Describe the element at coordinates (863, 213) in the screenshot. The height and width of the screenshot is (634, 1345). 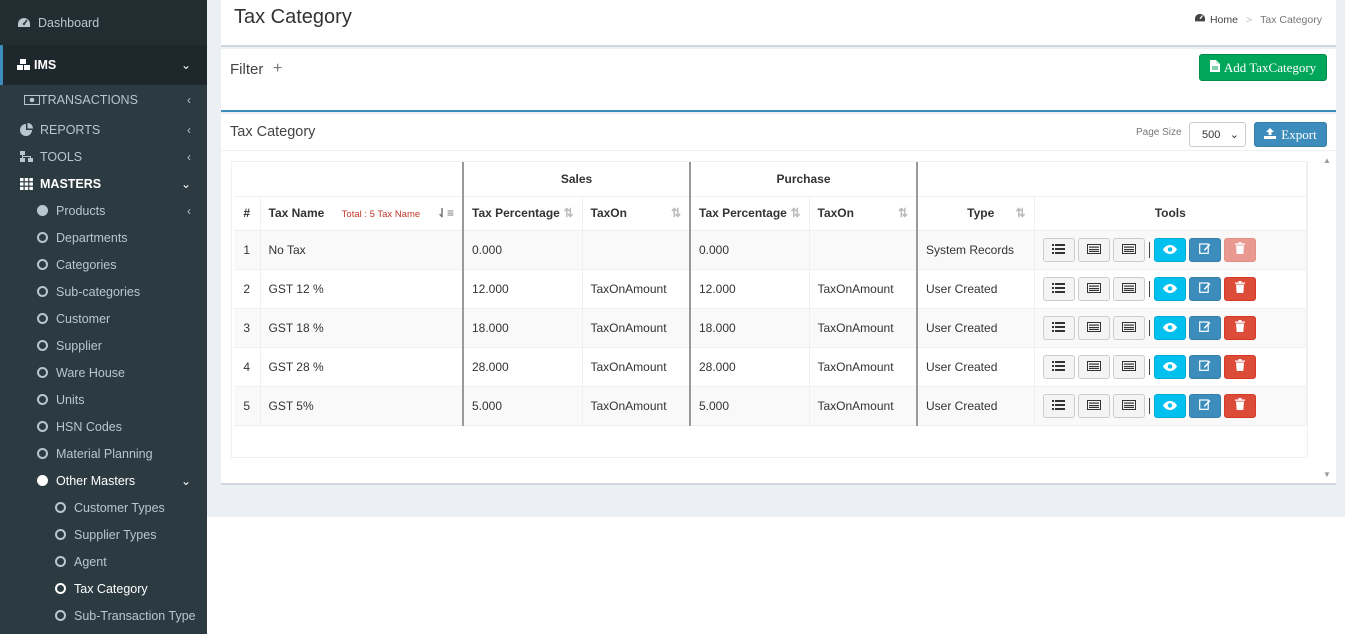
I see `column-header-purchase-taxon: TaxOn ⇅` at that location.